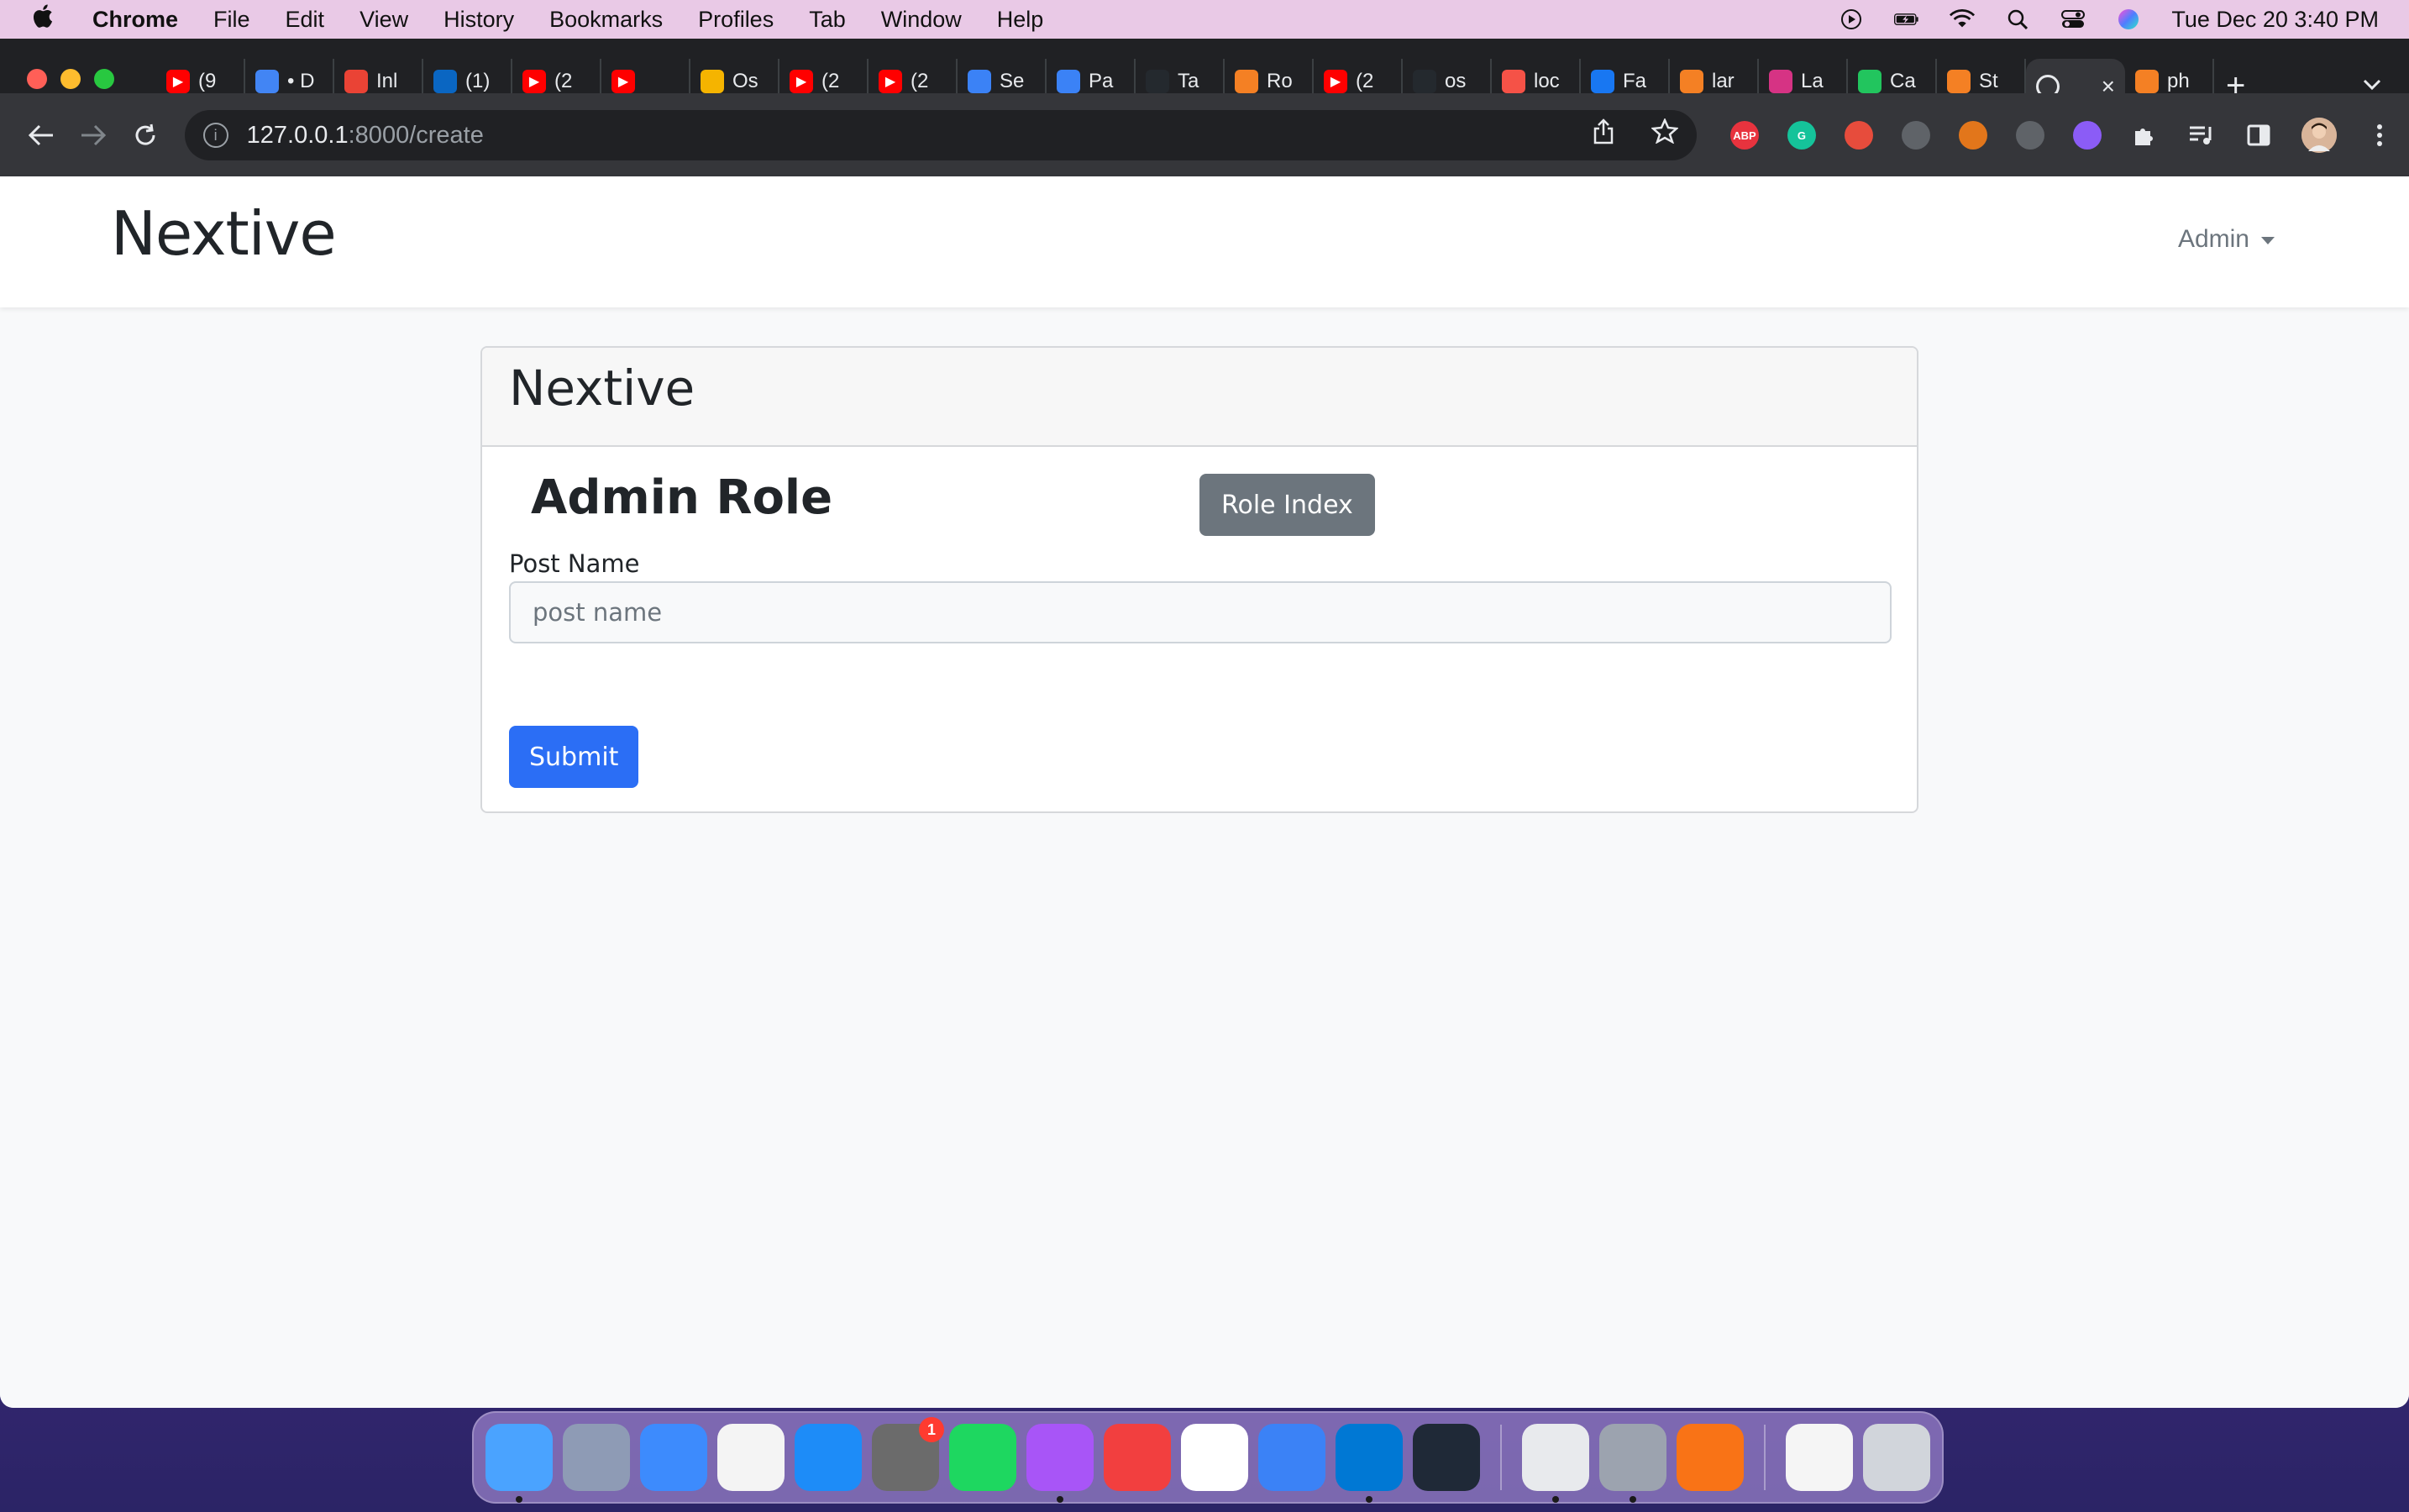 This screenshot has height=1512, width=2409. I want to click on app-store-icon, so click(829, 1457).